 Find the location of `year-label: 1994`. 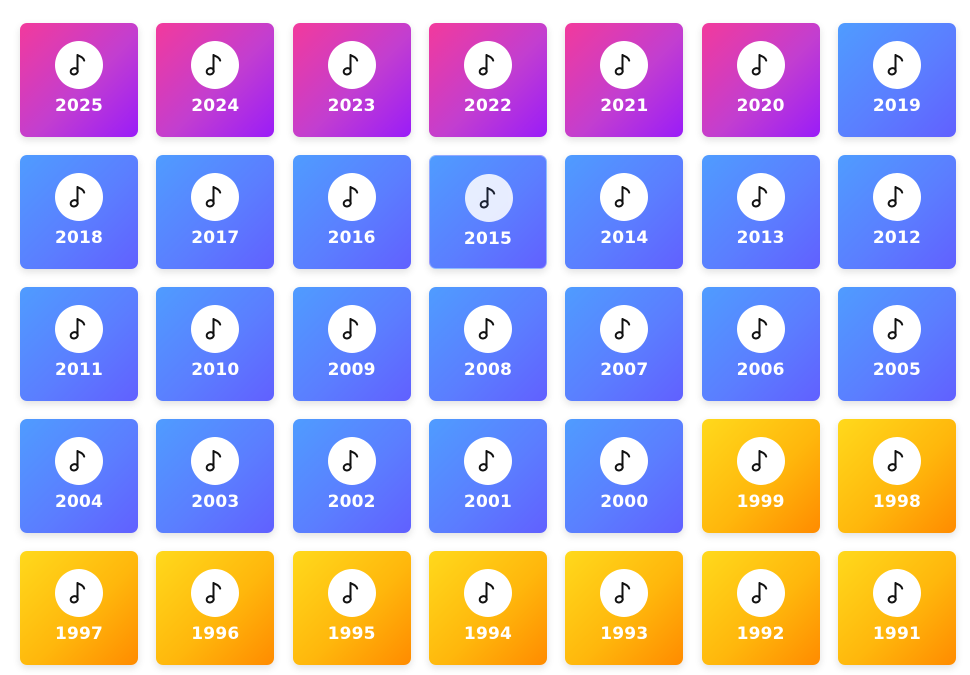

year-label: 1994 is located at coordinates (488, 634).